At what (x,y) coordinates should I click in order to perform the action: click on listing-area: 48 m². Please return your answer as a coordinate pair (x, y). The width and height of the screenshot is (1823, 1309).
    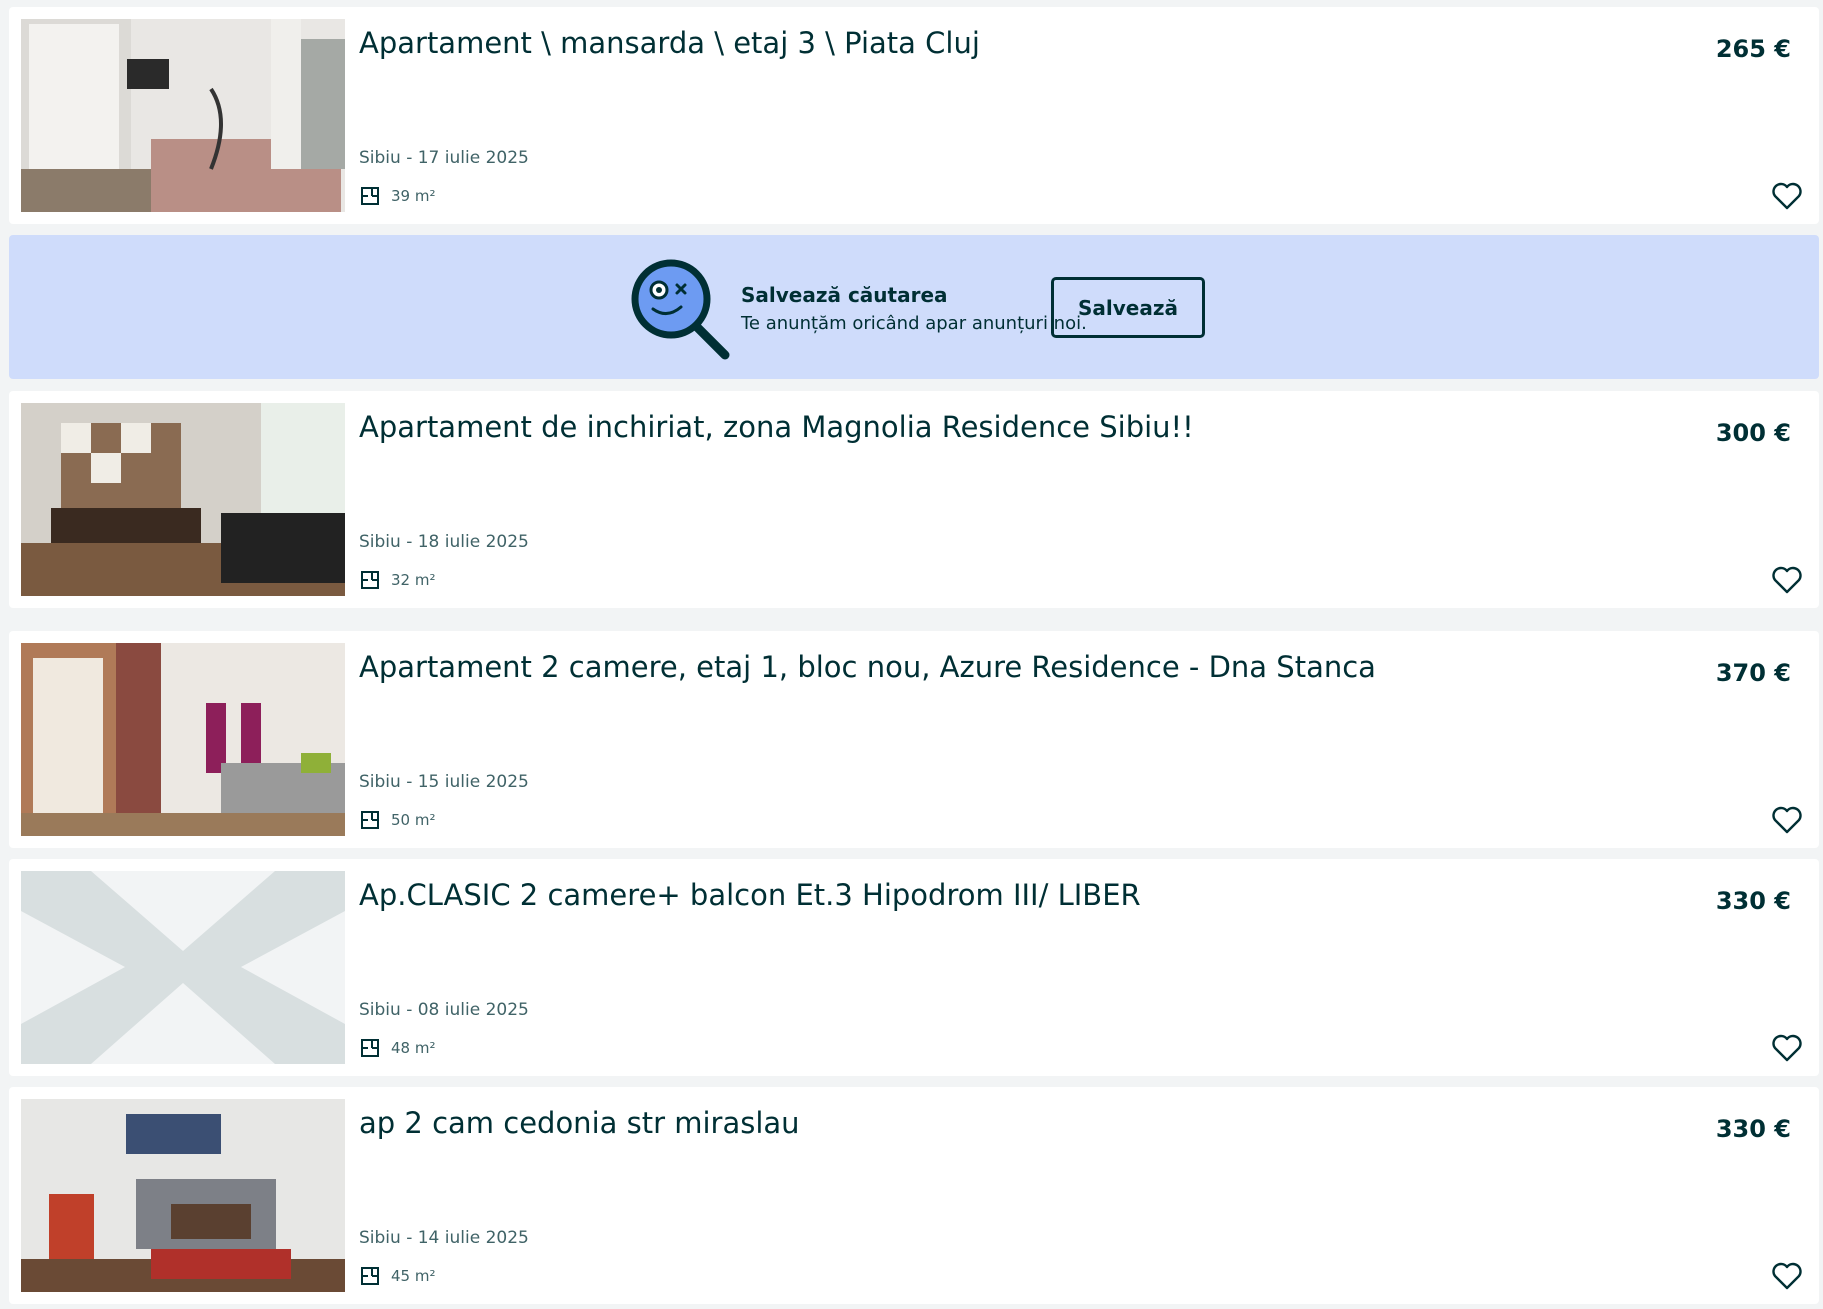
    Looking at the image, I should click on (397, 1048).